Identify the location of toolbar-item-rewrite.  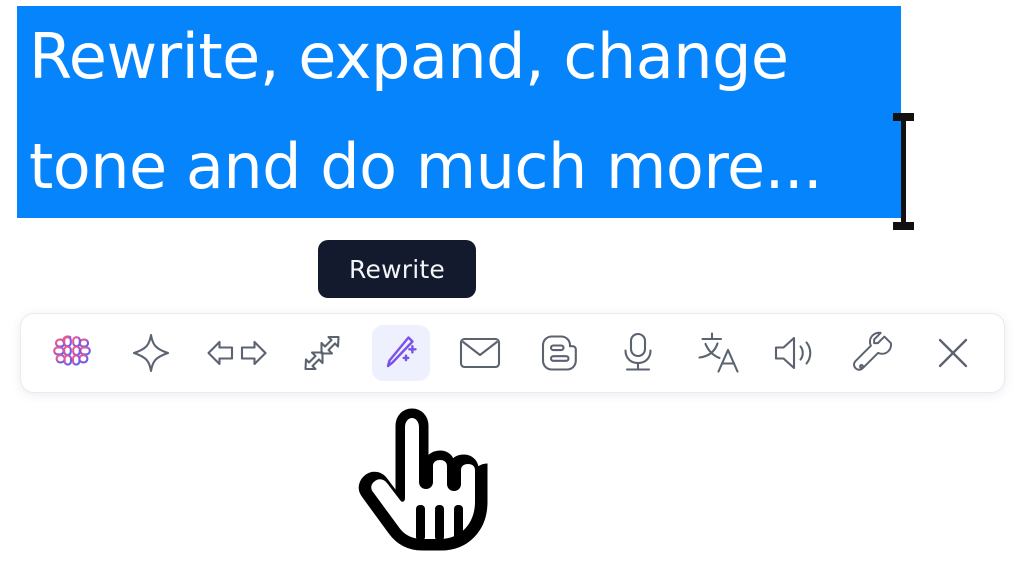
(401, 353).